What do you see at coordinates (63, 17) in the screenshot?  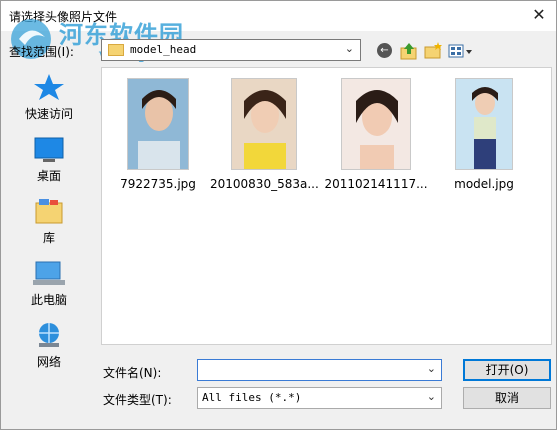 I see `dialog-title: 请选择头像照片文件` at bounding box center [63, 17].